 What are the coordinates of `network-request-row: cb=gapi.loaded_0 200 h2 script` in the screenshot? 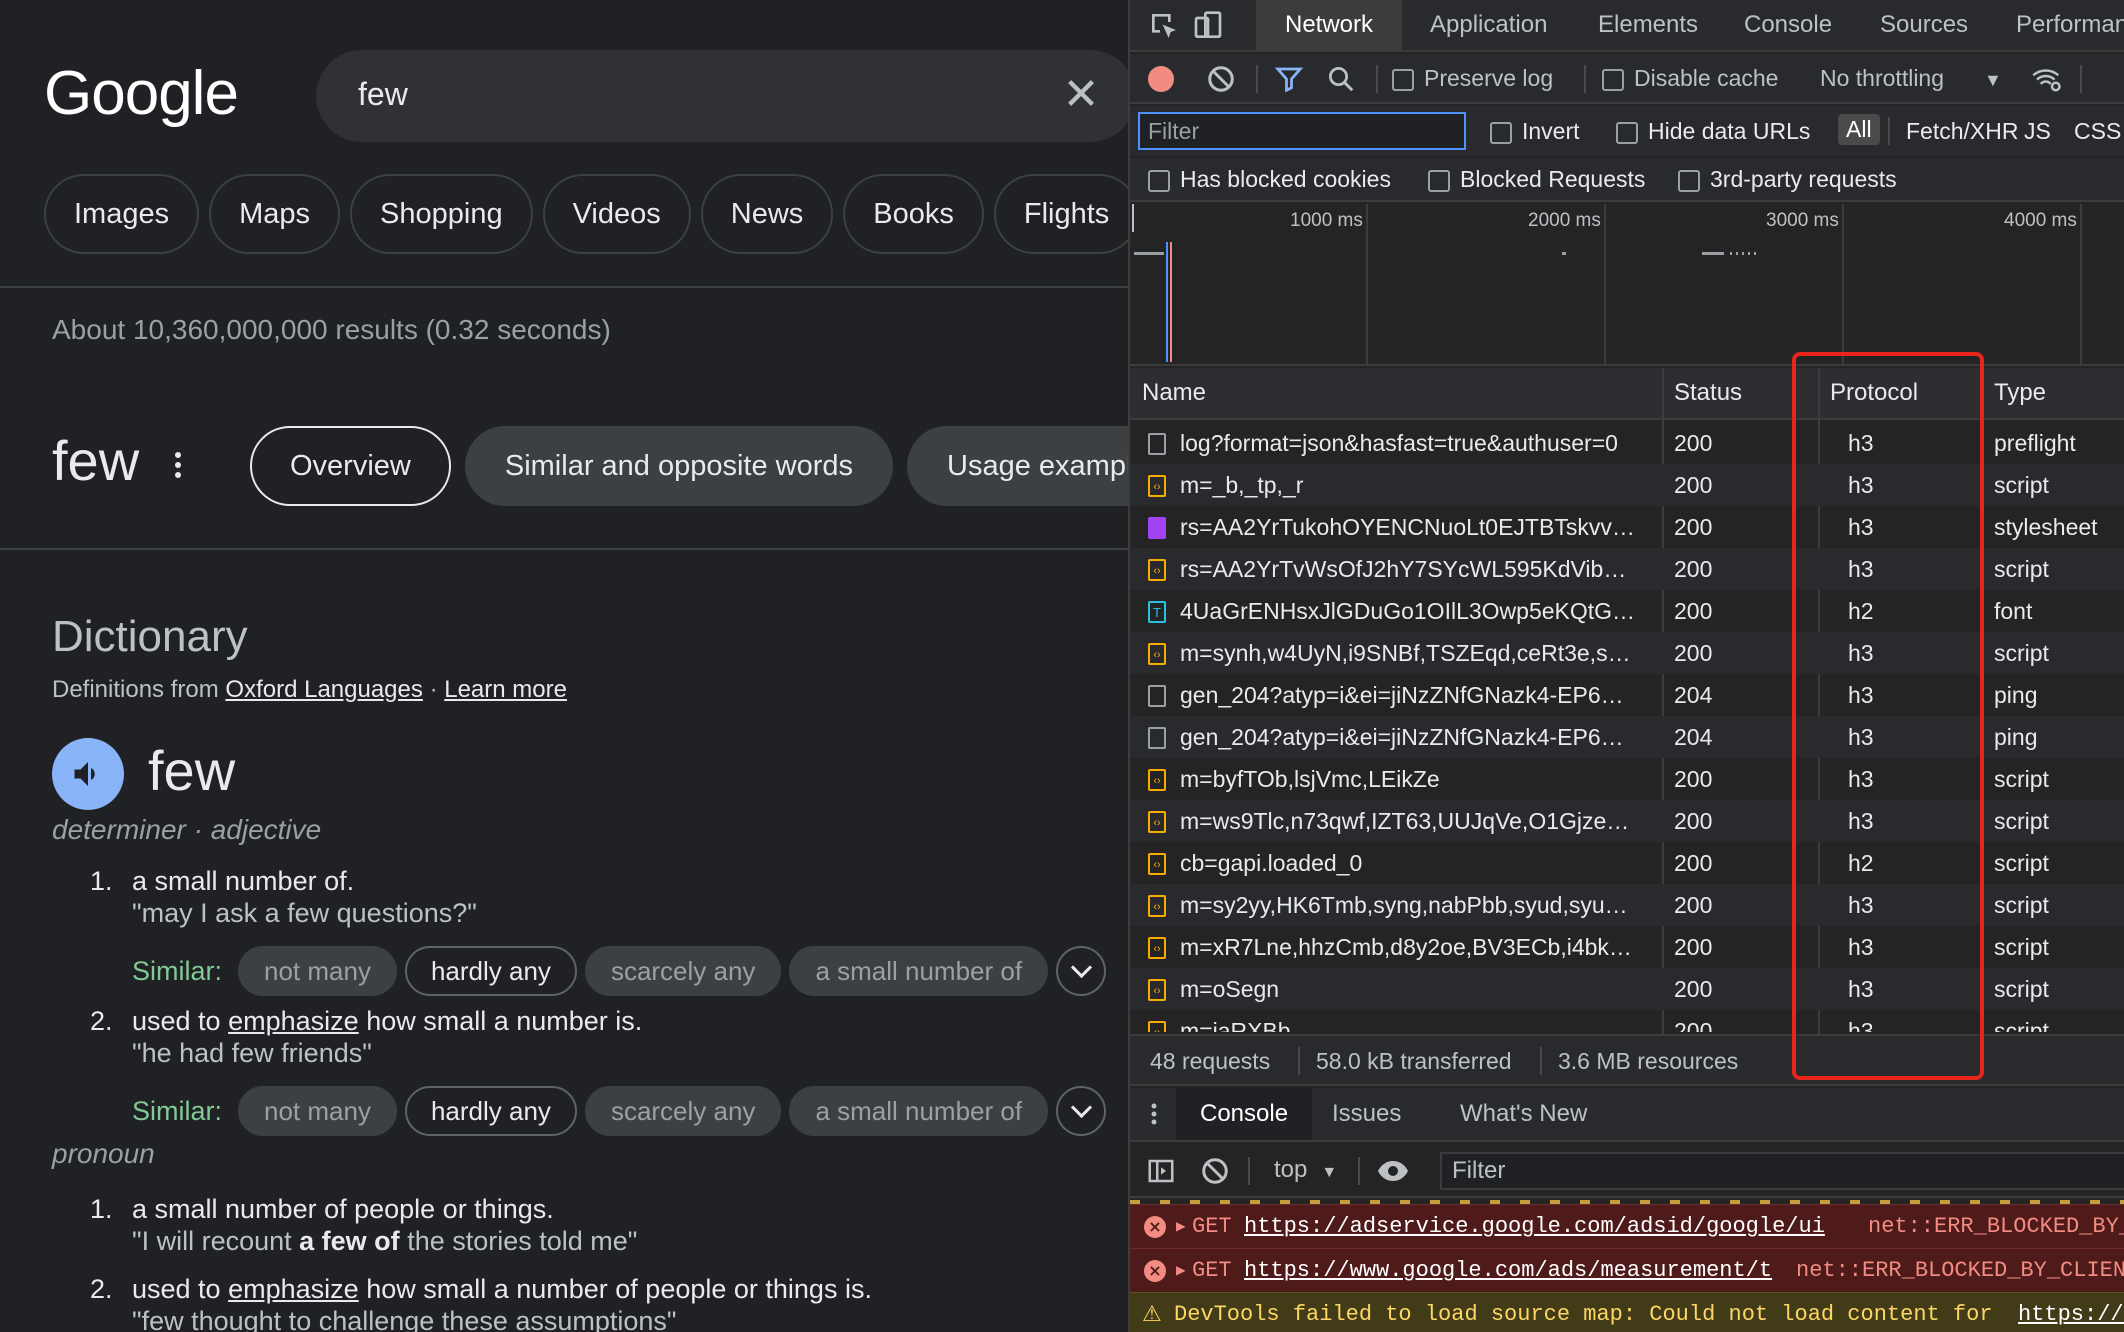 It's located at (1627, 864).